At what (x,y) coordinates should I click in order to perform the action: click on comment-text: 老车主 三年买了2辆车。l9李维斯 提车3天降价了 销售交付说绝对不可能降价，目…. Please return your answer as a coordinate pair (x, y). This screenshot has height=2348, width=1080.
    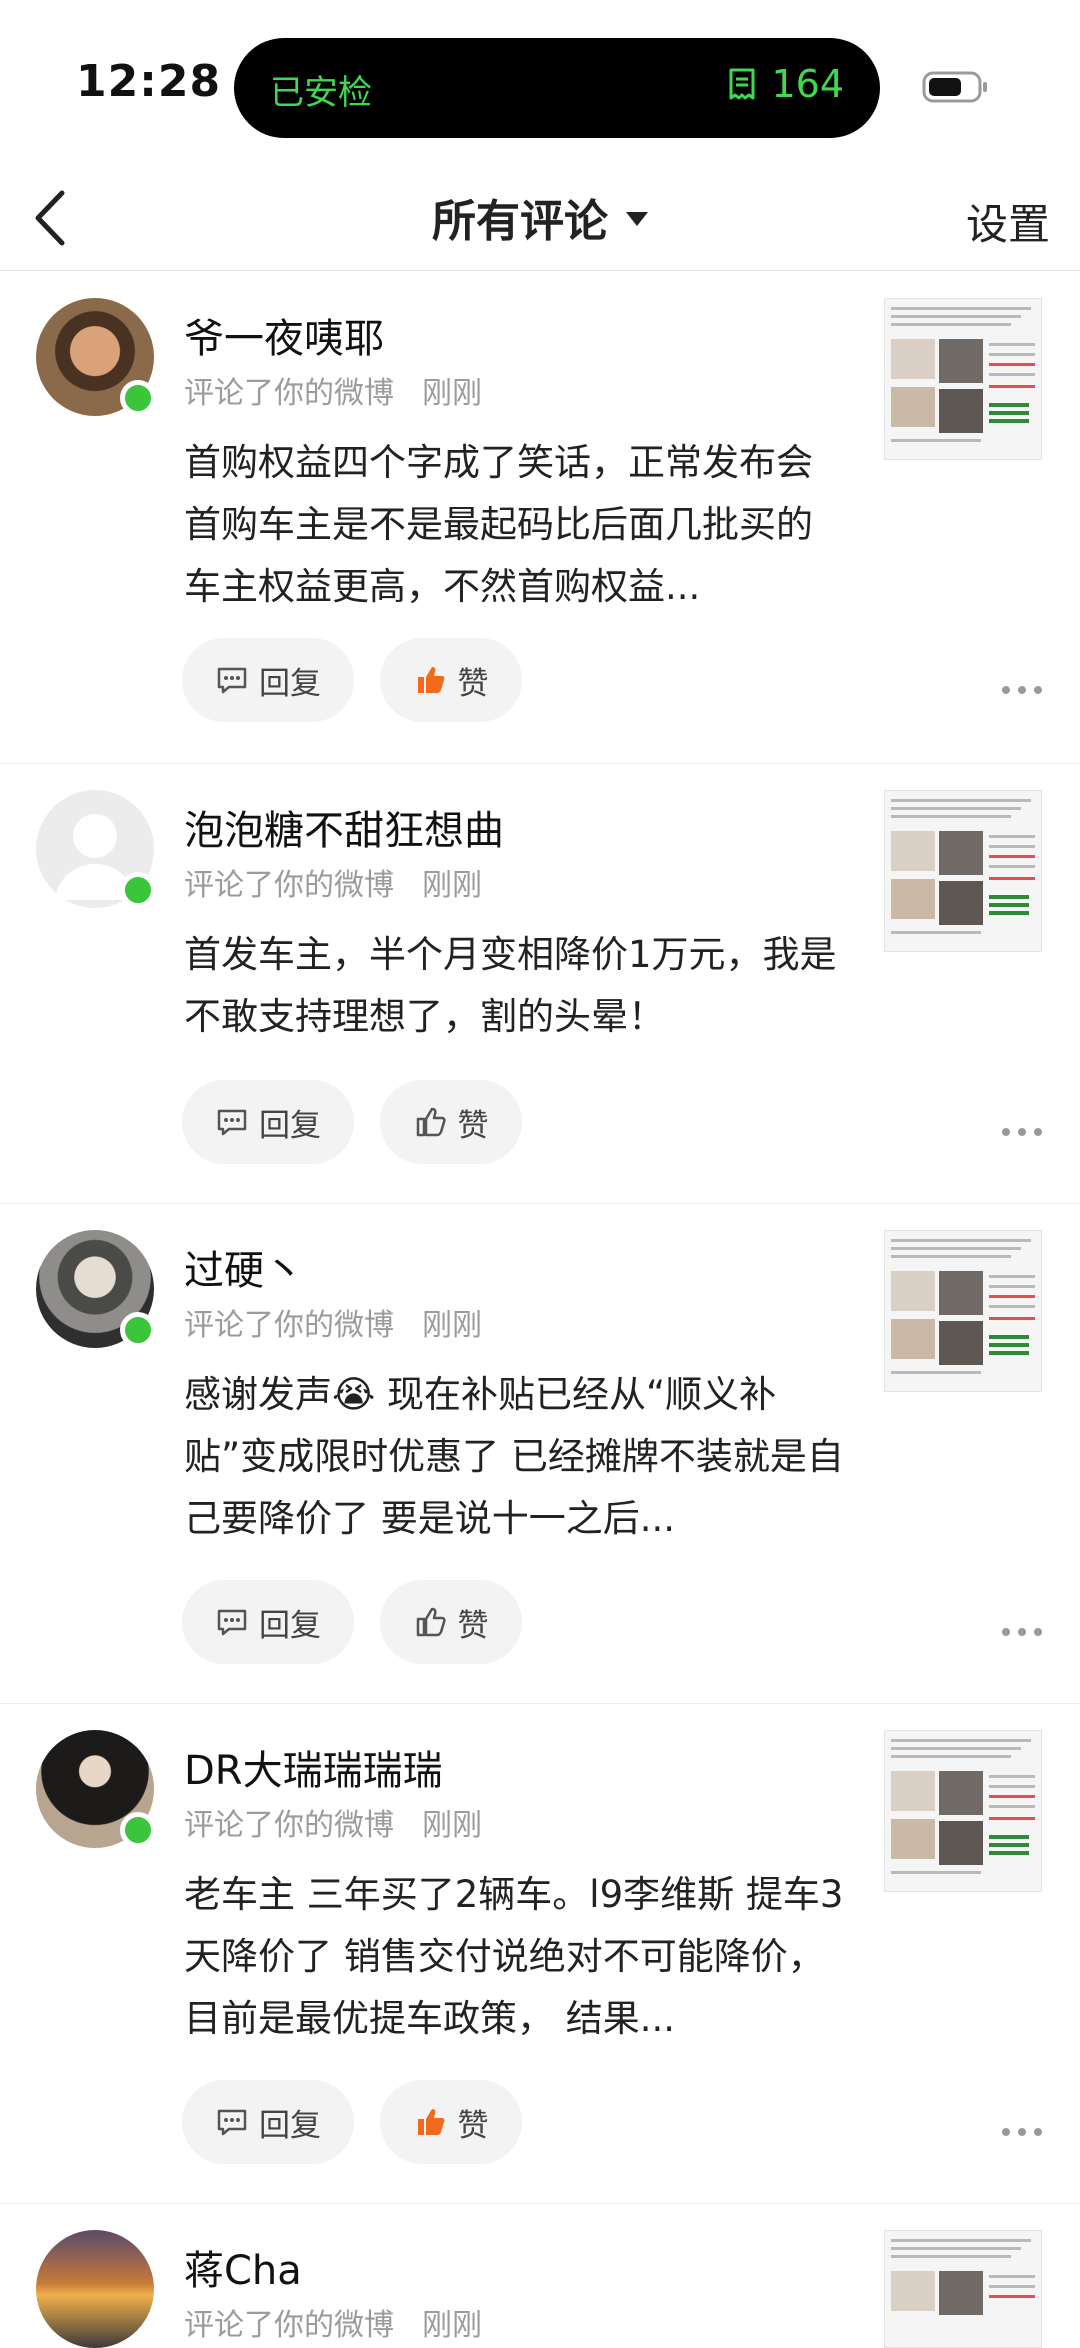
    Looking at the image, I should click on (514, 1957).